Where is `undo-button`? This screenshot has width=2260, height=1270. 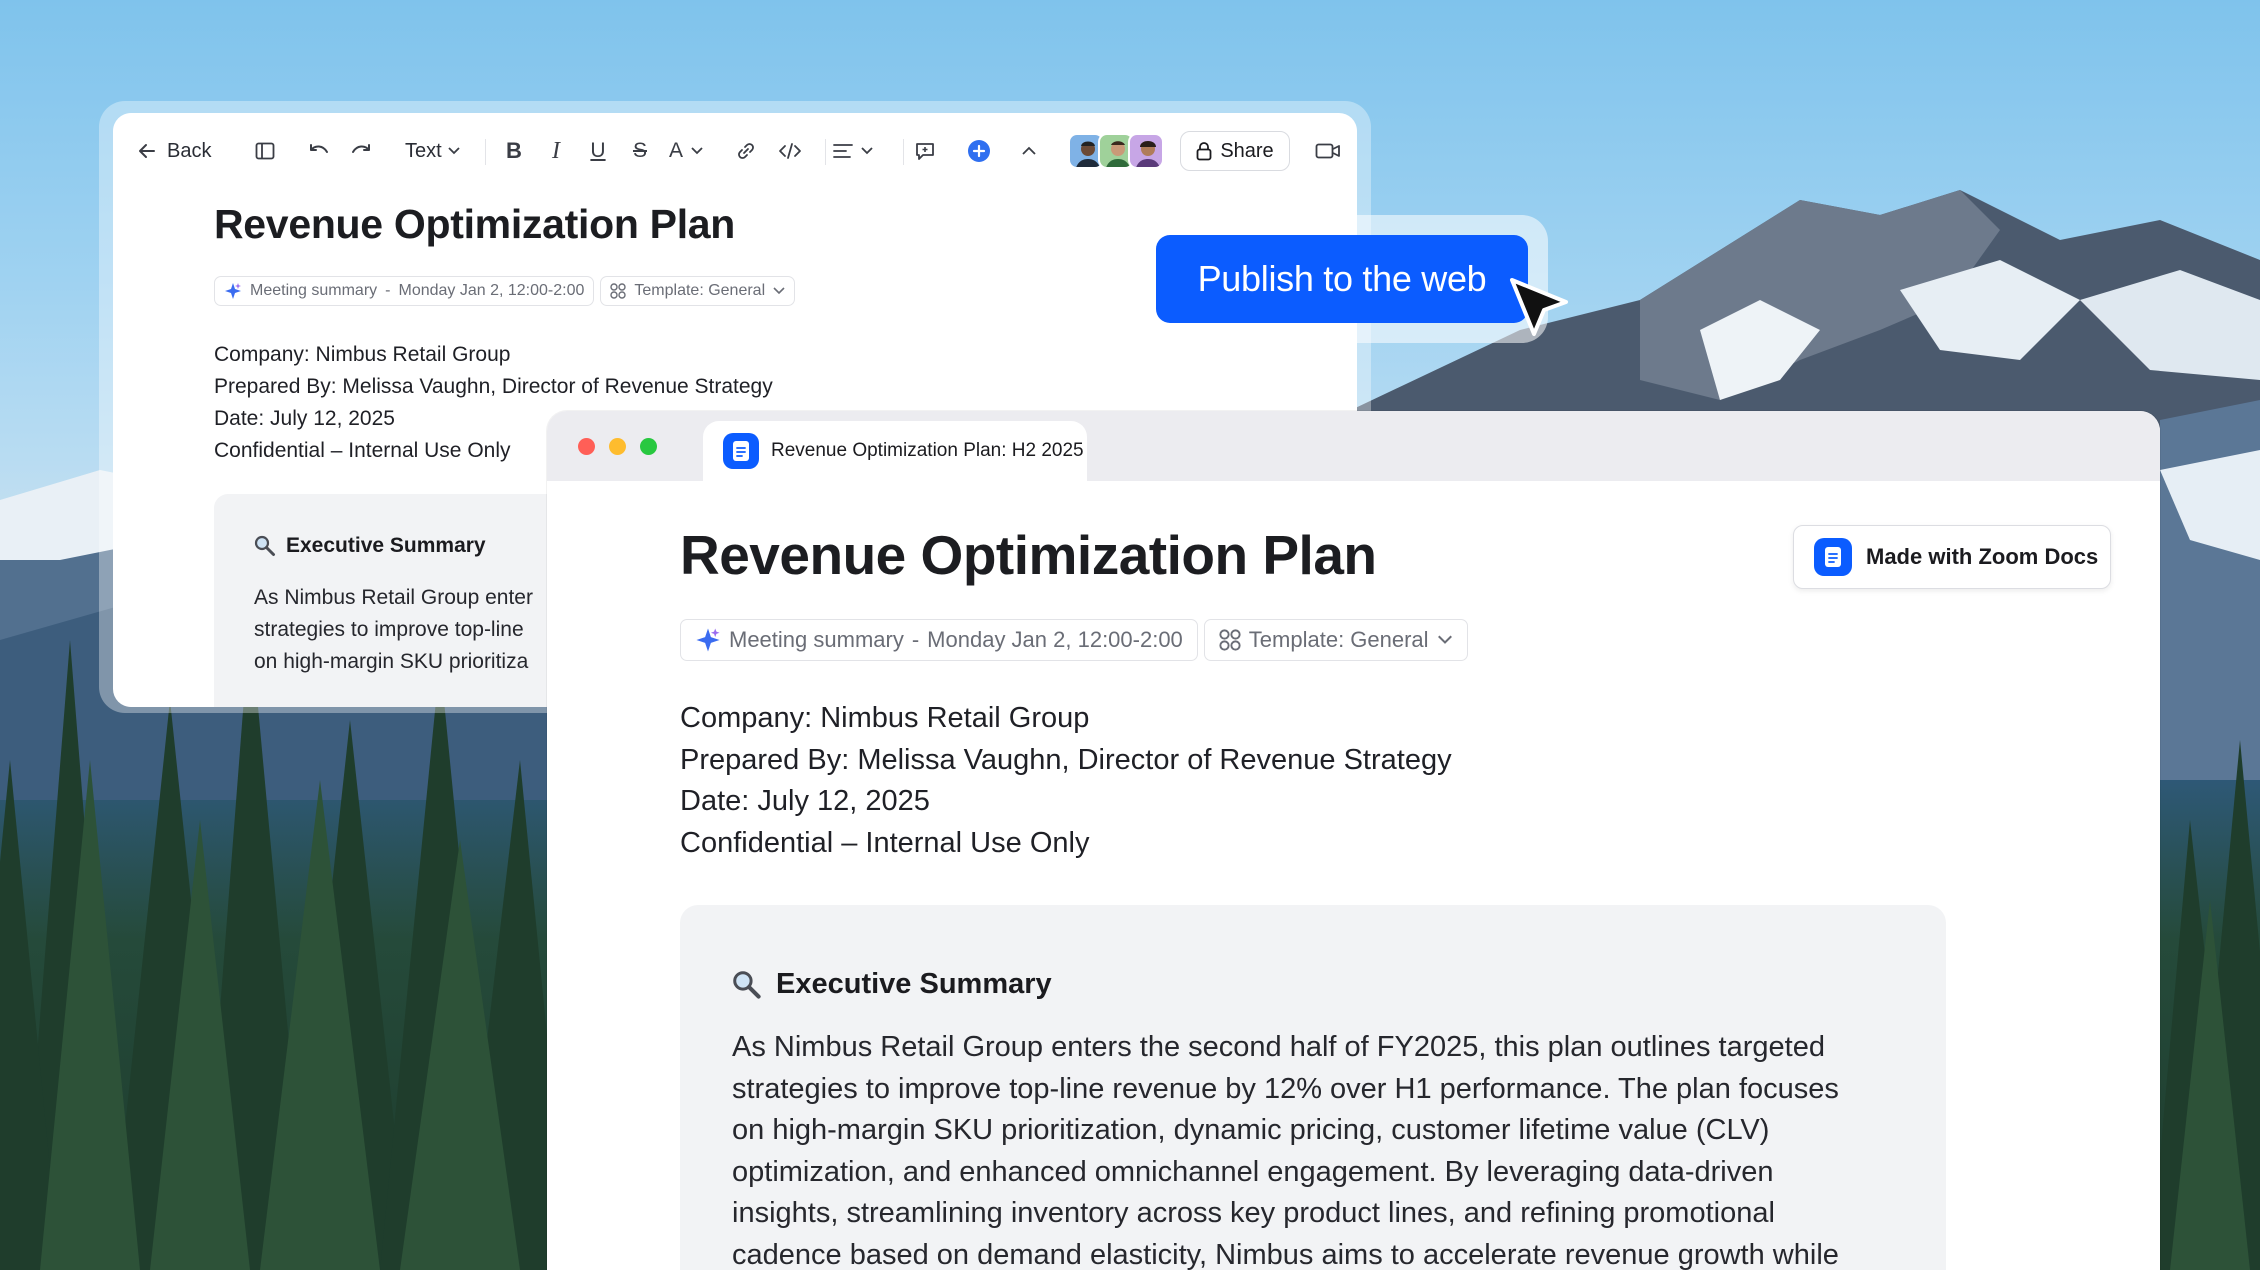
undo-button is located at coordinates (319, 151).